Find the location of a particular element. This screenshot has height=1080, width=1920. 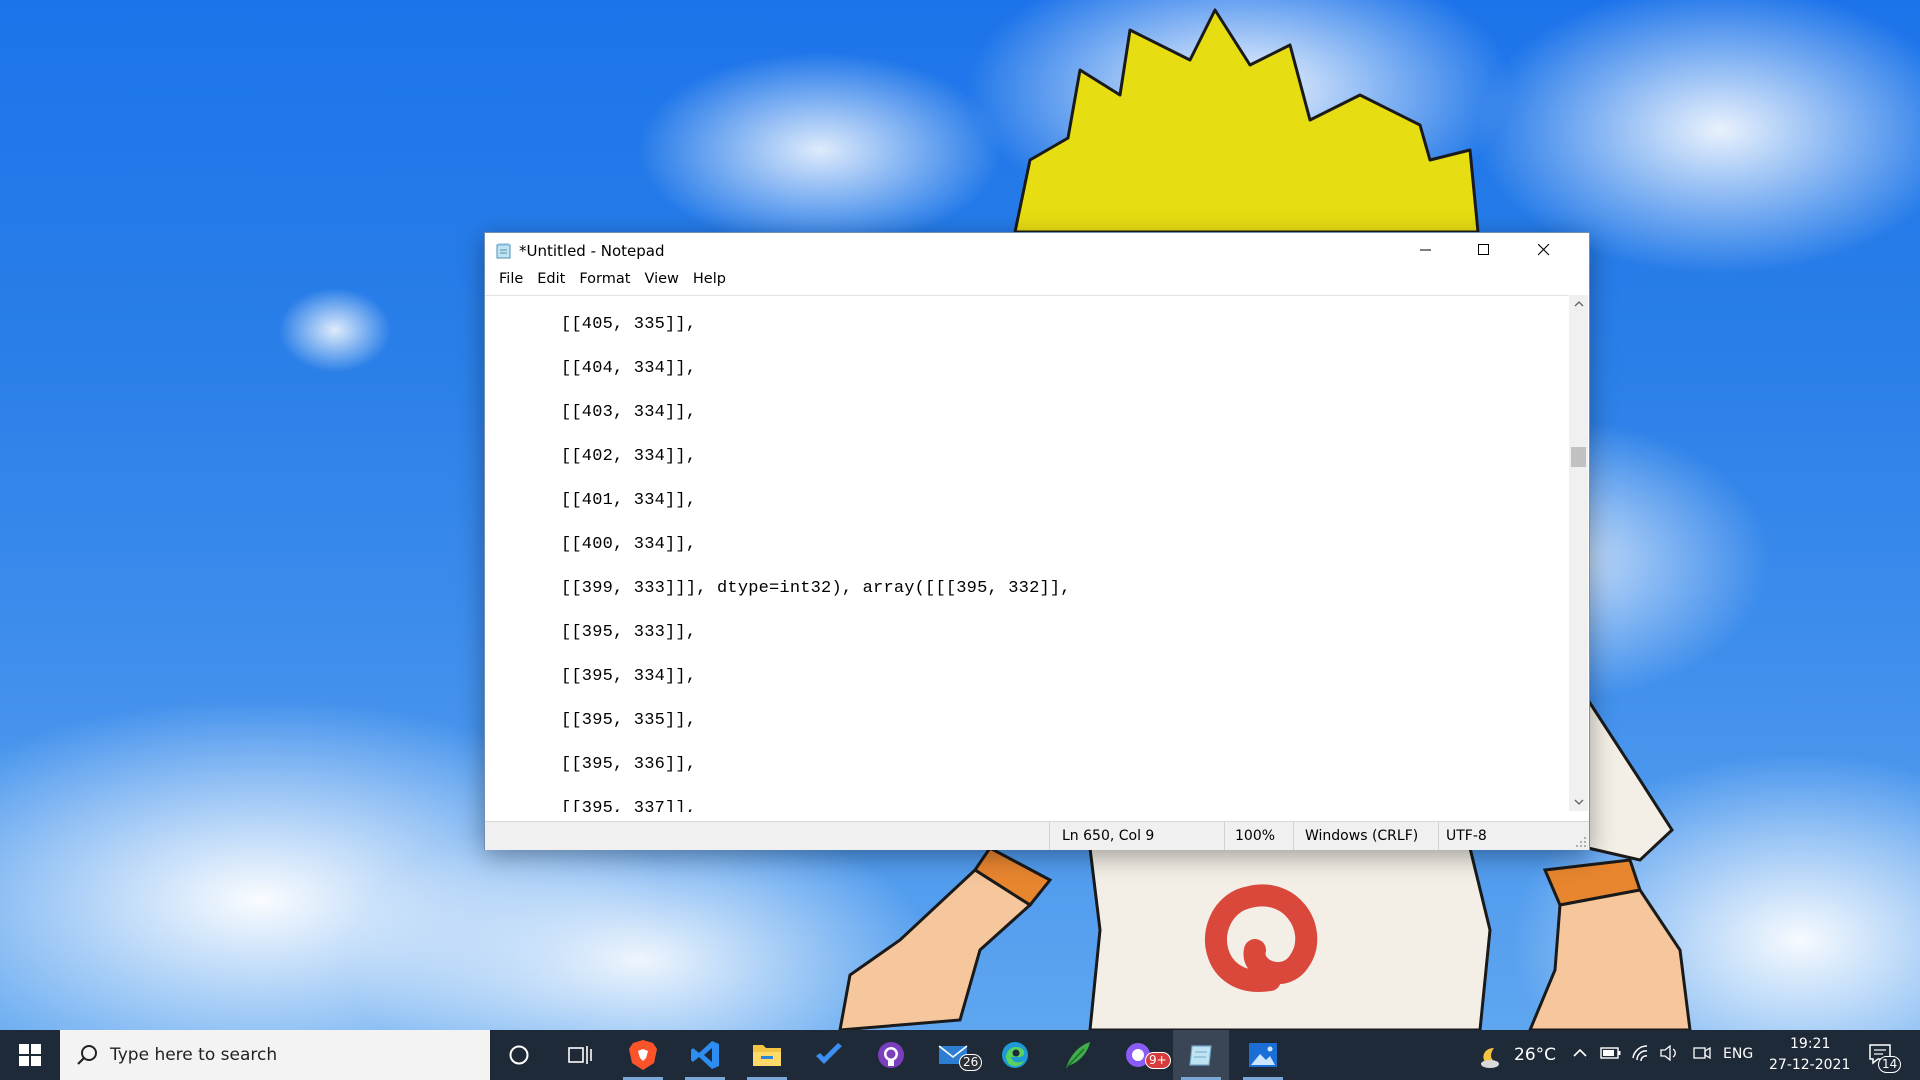

window-title: *Untitled - Notepad is located at coordinates (592, 251).